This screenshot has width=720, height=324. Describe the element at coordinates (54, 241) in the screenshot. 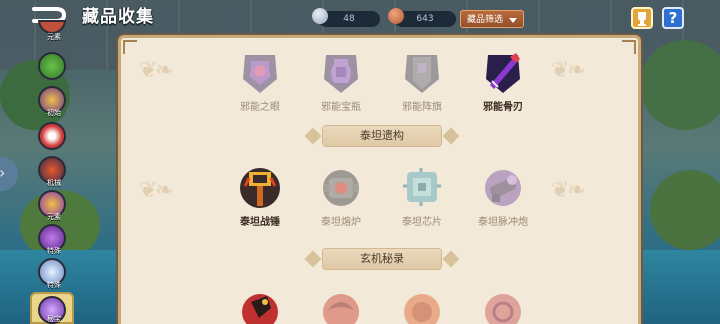

I see `sidebar-item-6: 特殊` at that location.